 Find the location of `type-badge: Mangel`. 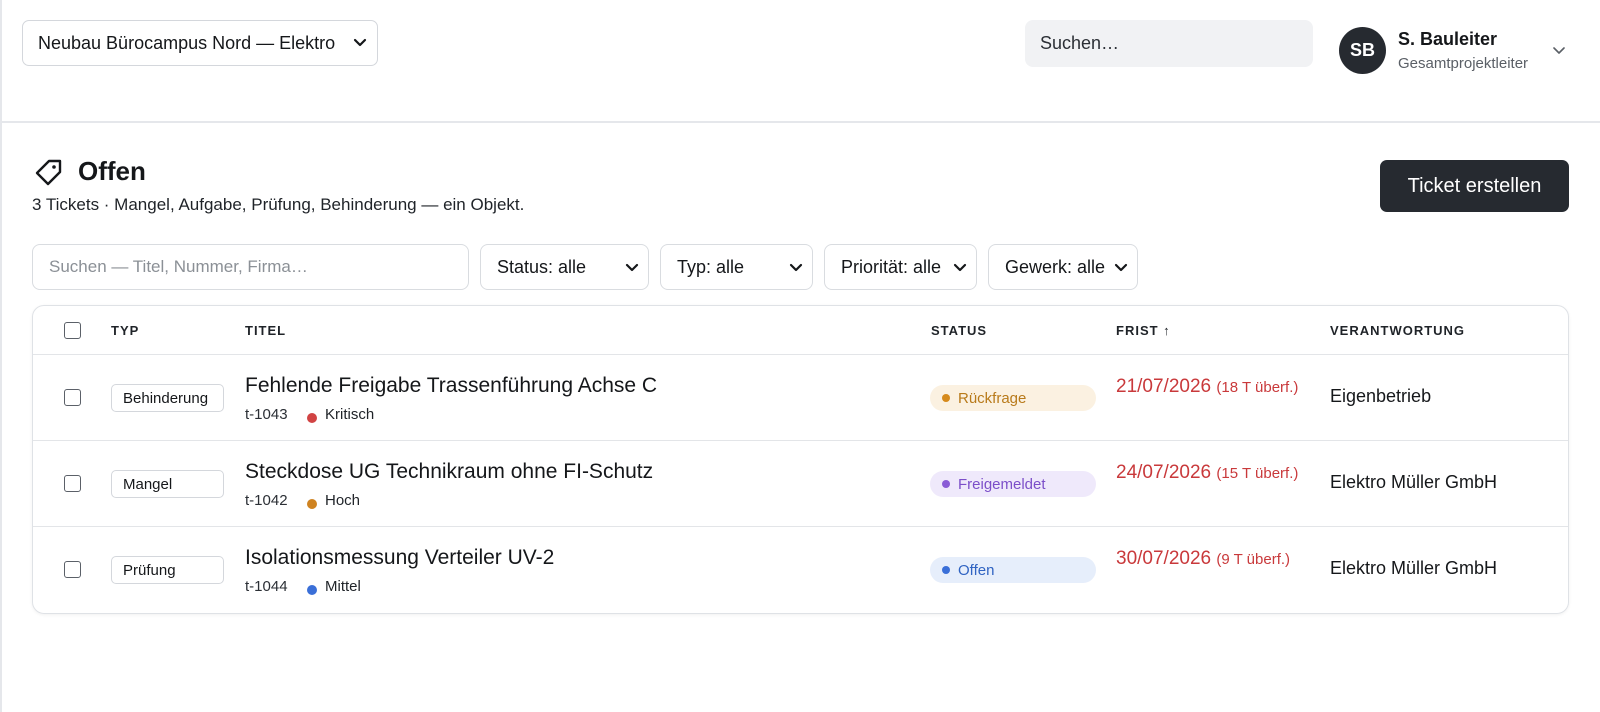

type-badge: Mangel is located at coordinates (167, 484).